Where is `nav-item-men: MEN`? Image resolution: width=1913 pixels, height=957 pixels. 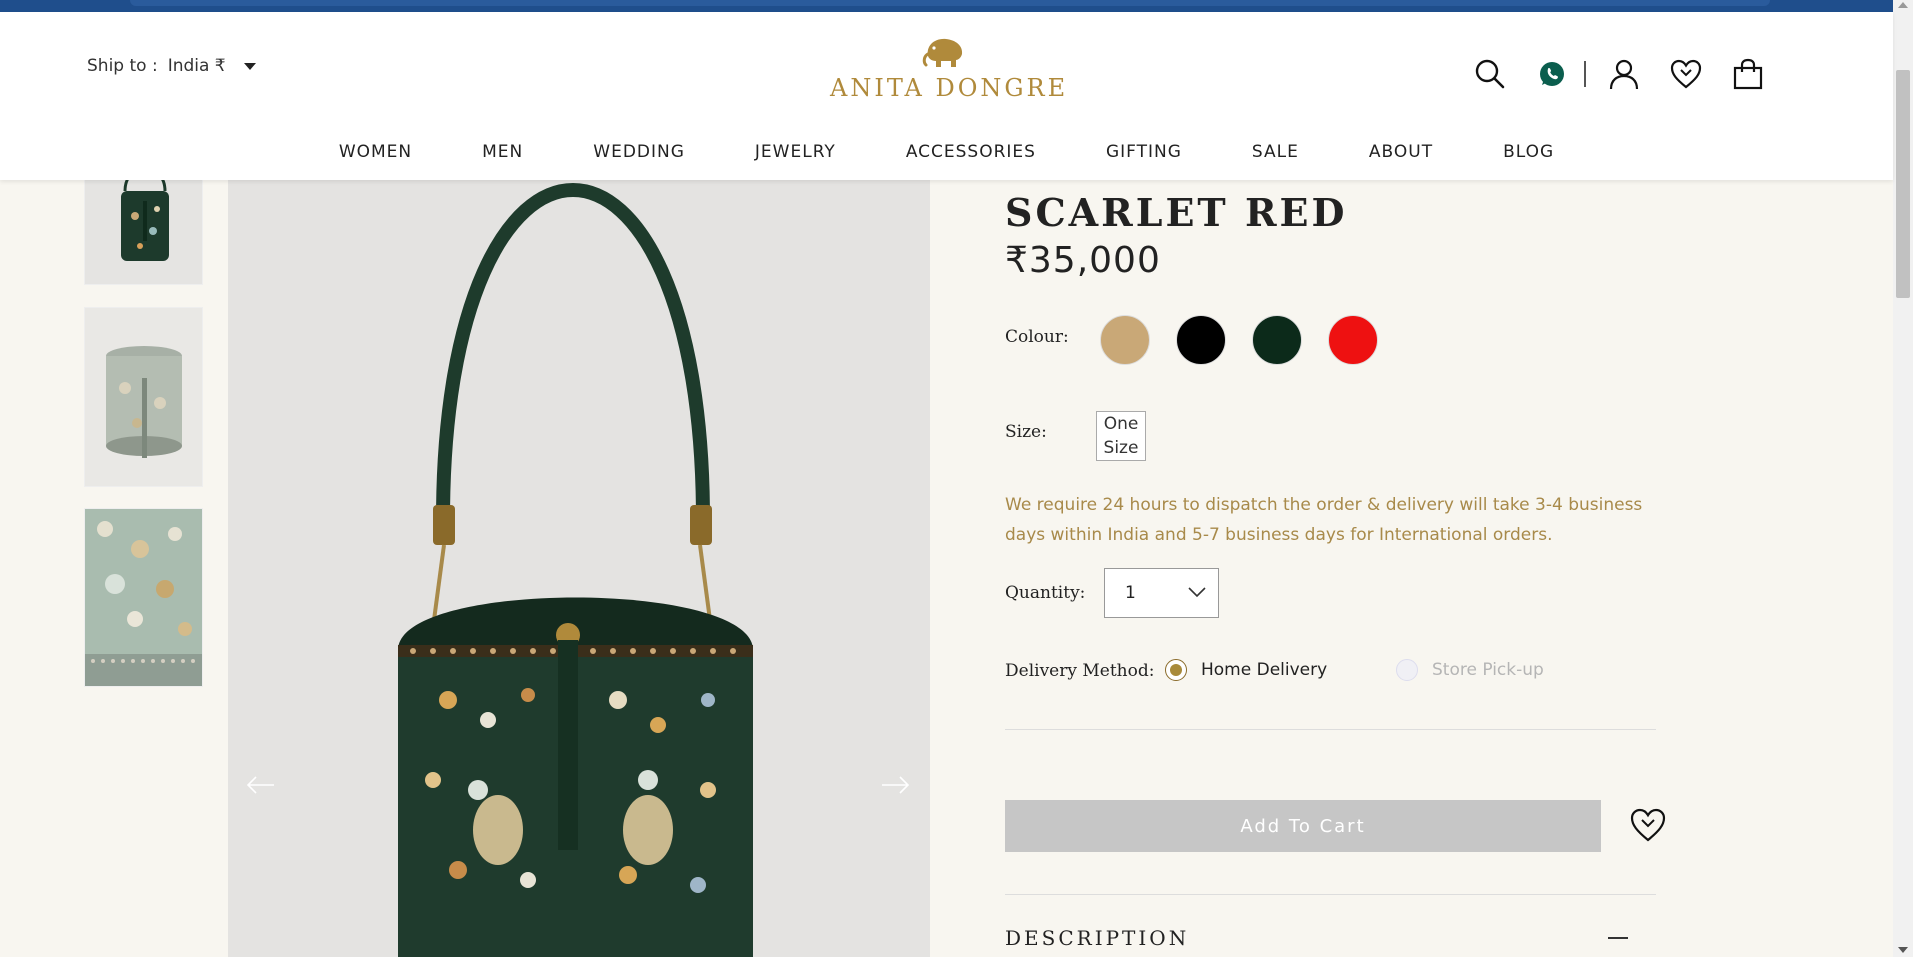
nav-item-men: MEN is located at coordinates (502, 152).